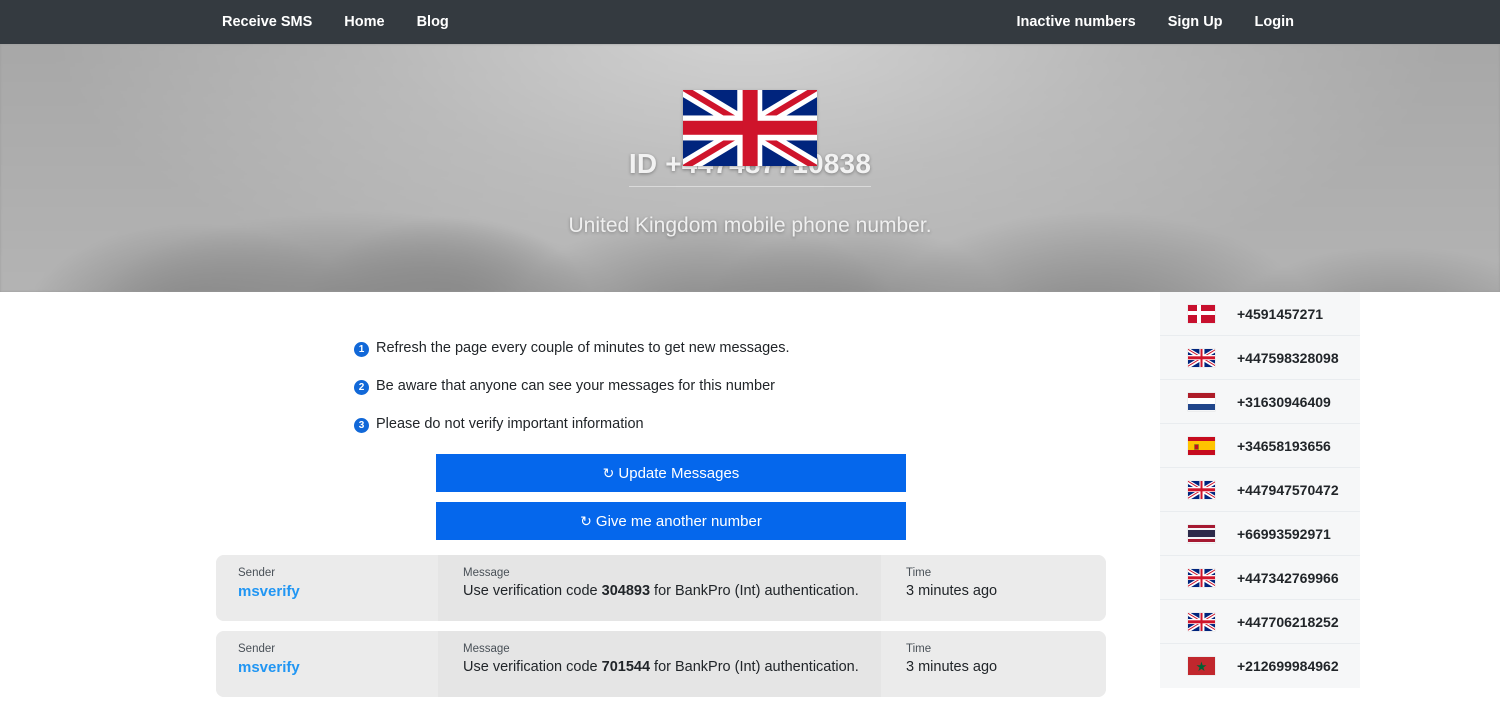 The width and height of the screenshot is (1500, 723). I want to click on nav-inactive-numbers: Inactive numbers, so click(1075, 22).